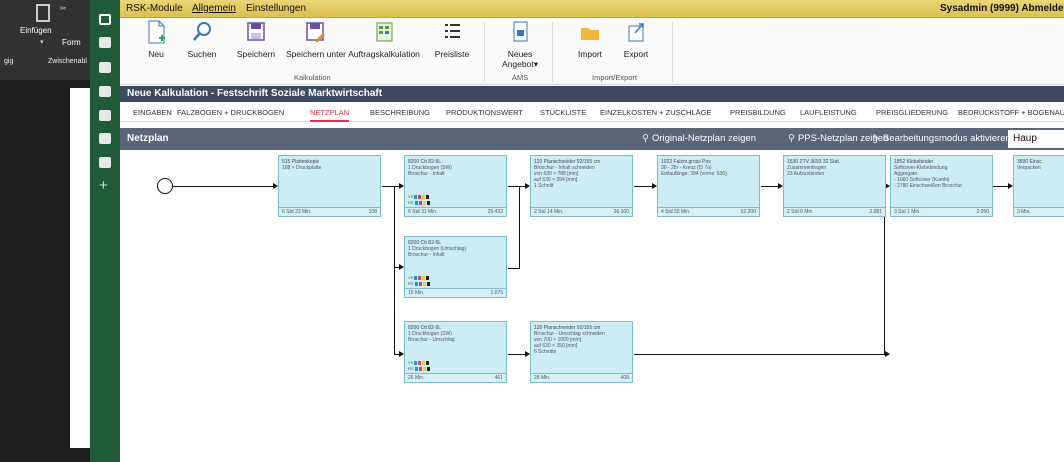 The height and width of the screenshot is (462, 1064). Describe the element at coordinates (452, 31) in the screenshot. I see `list-icon` at that location.